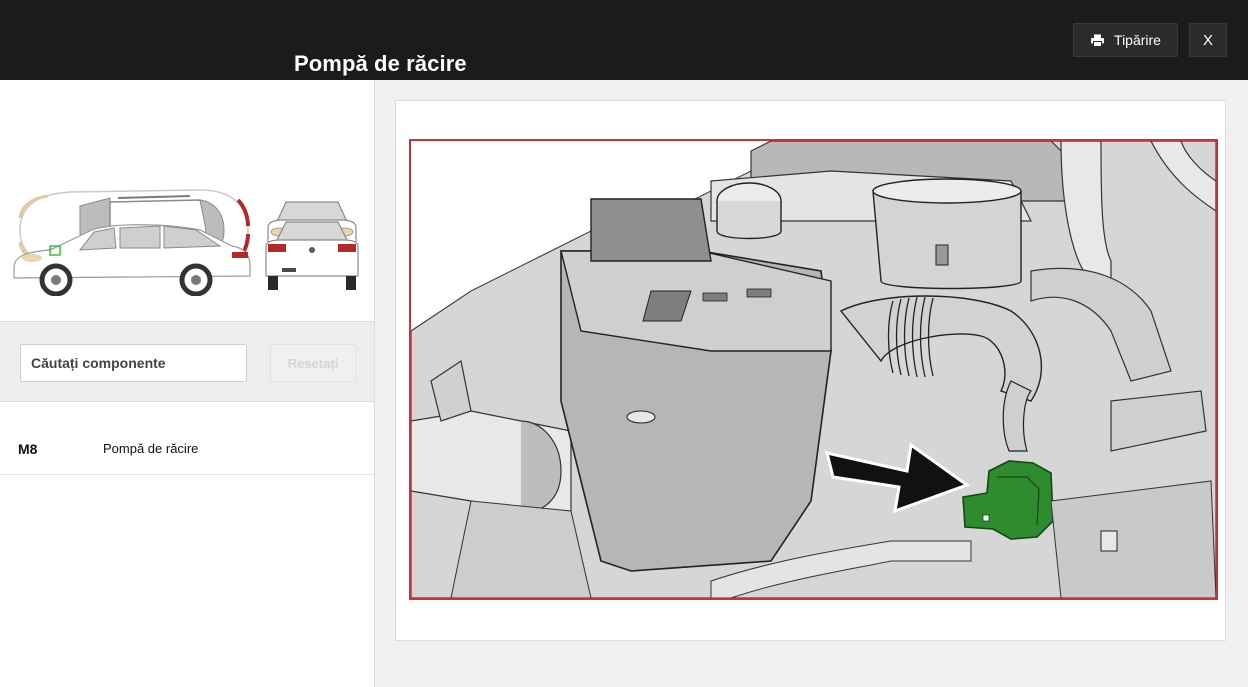  Describe the element at coordinates (380, 63) in the screenshot. I see `page-title: Pompă de răcire` at that location.